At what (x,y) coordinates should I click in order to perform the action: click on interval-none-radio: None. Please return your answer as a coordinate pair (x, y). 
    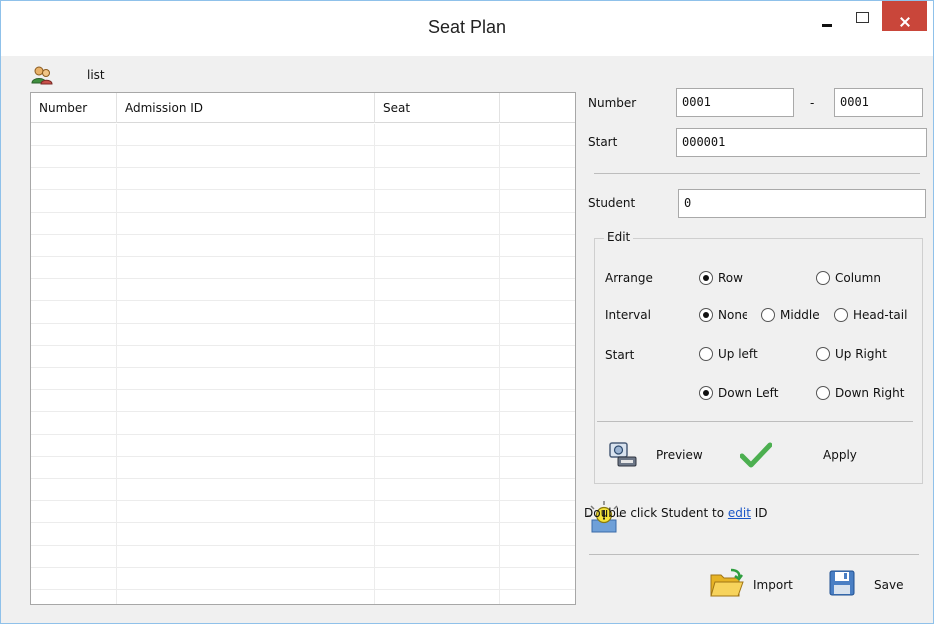
    Looking at the image, I should click on (723, 315).